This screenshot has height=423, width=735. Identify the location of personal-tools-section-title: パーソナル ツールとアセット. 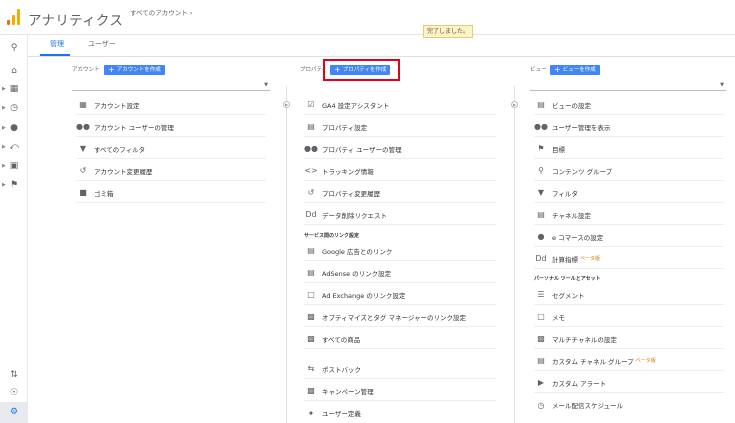
(567, 279).